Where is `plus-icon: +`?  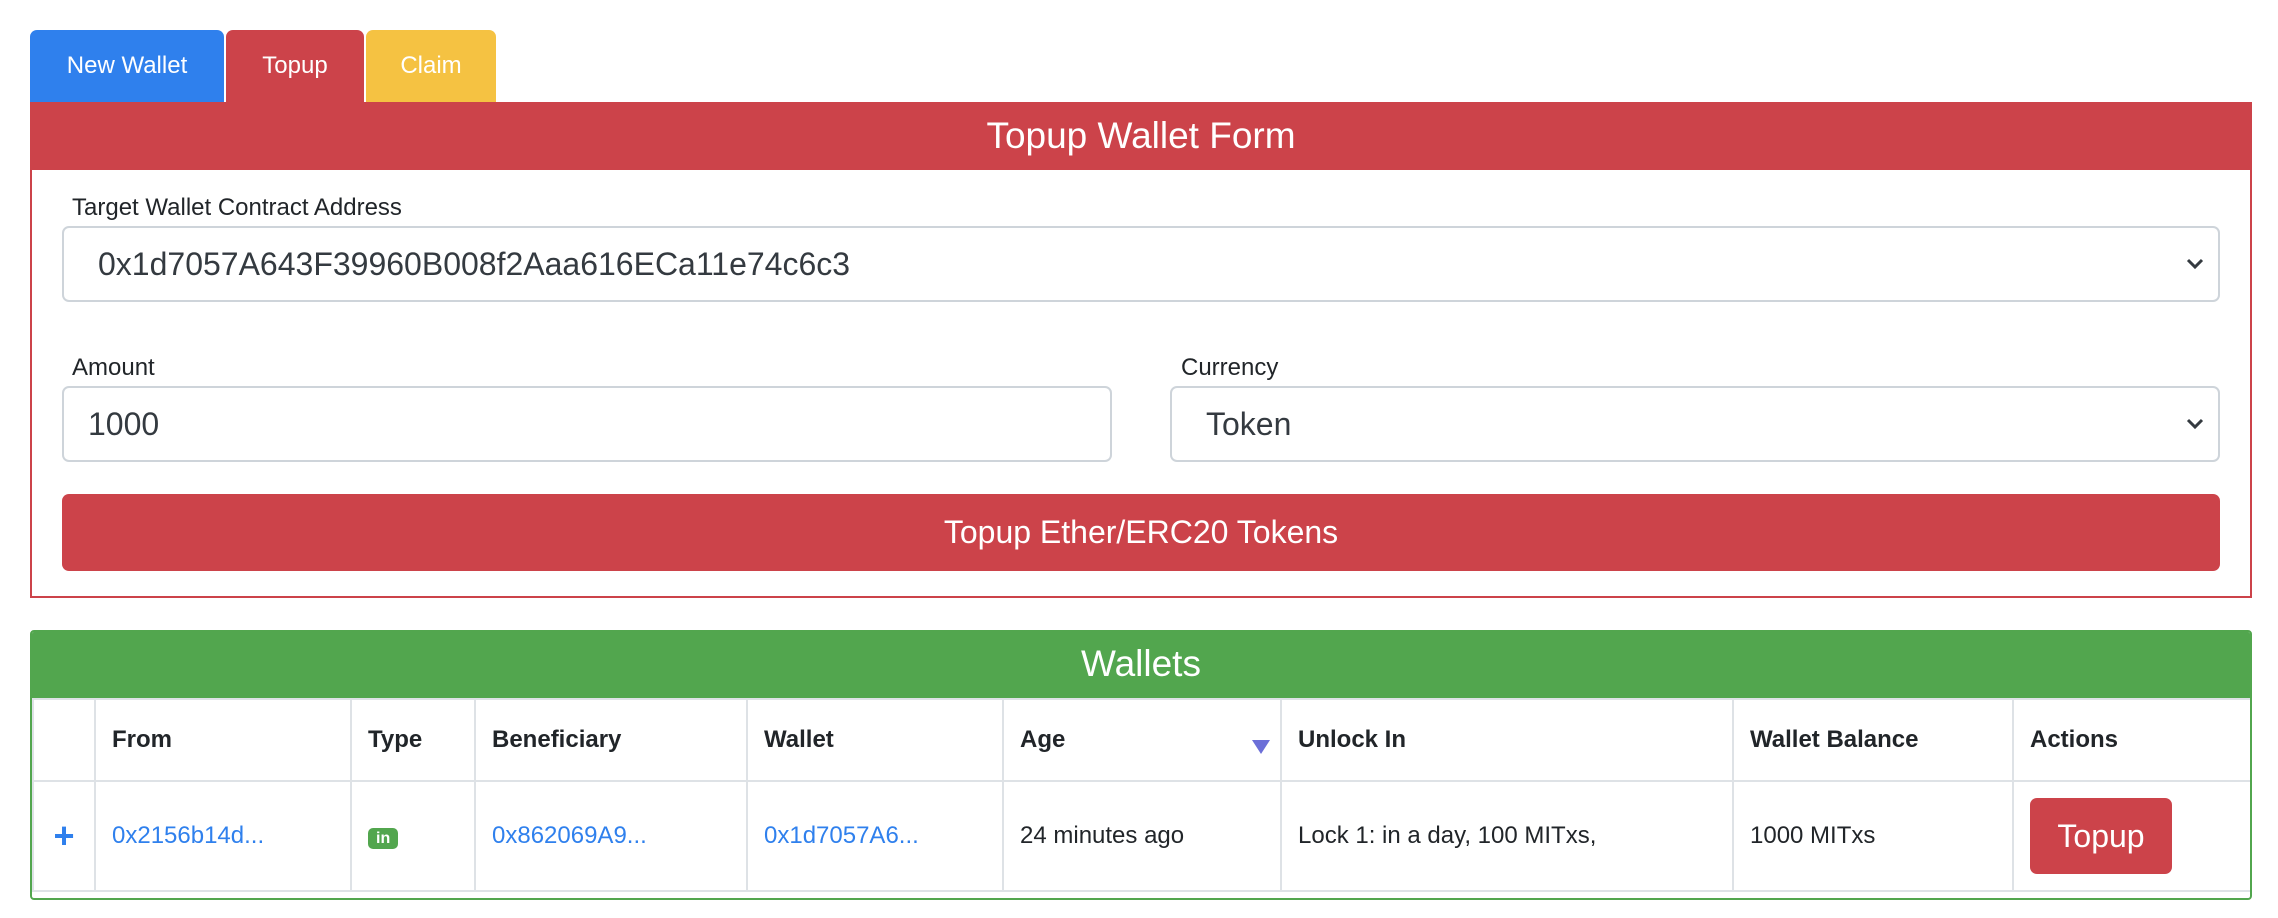
plus-icon: + is located at coordinates (63, 836).